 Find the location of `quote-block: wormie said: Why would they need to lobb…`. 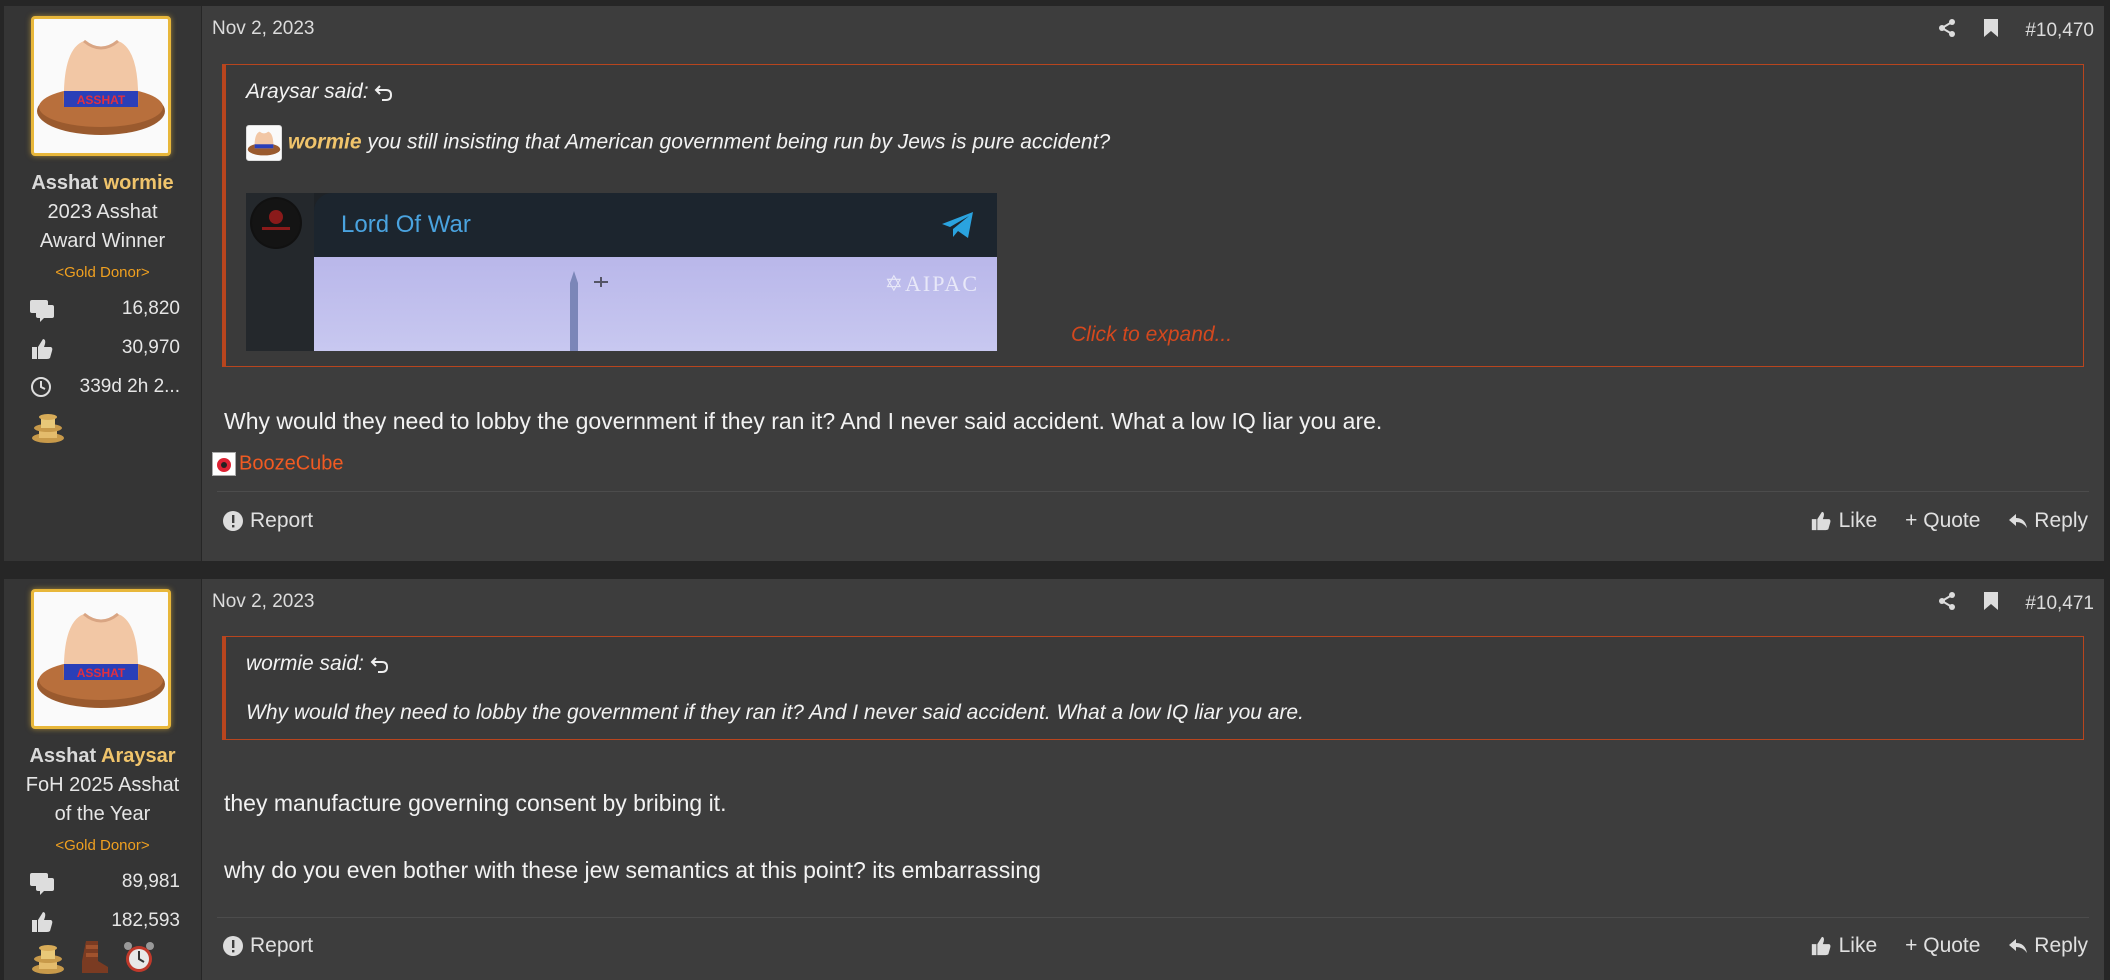

quote-block: wormie said: Why would they need to lobb… is located at coordinates (1153, 688).